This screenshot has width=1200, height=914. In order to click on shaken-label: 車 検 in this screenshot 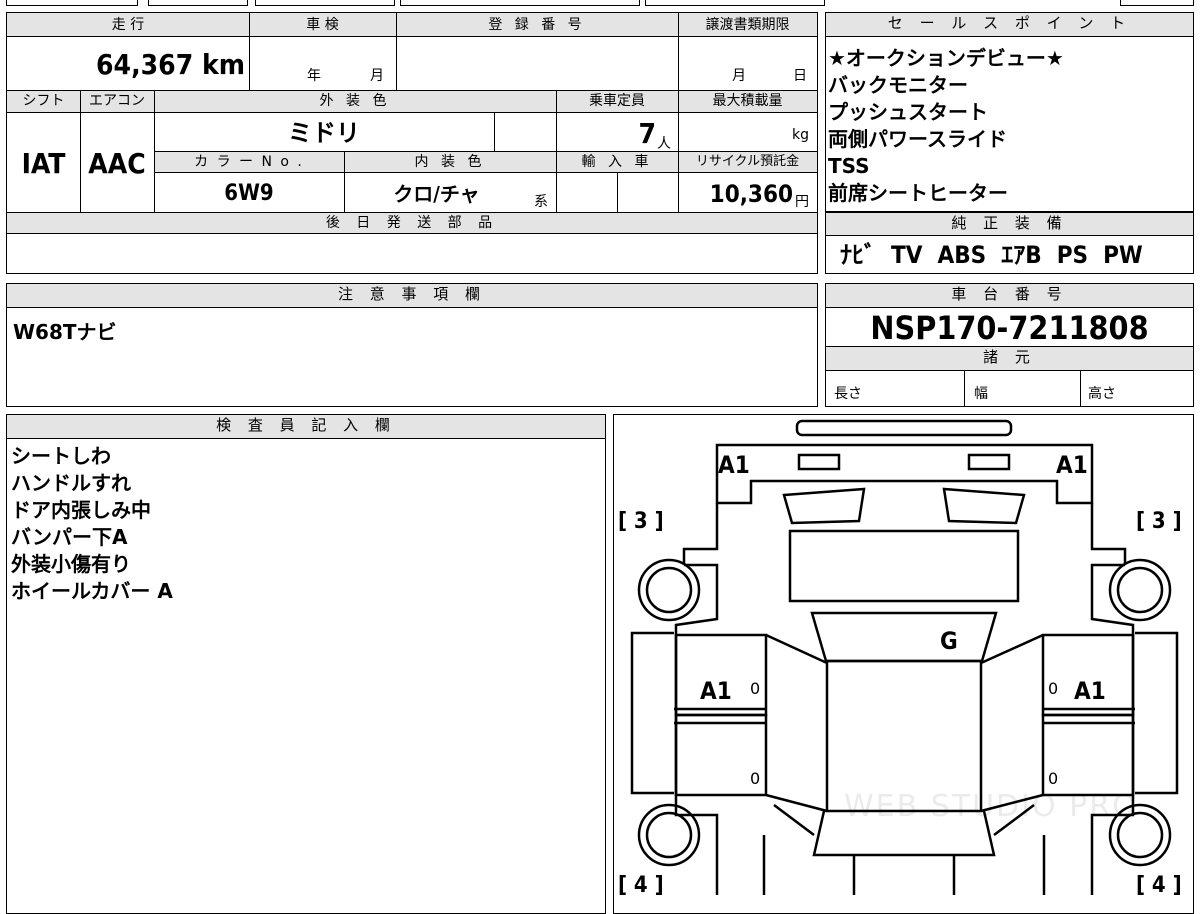, I will do `click(322, 25)`.